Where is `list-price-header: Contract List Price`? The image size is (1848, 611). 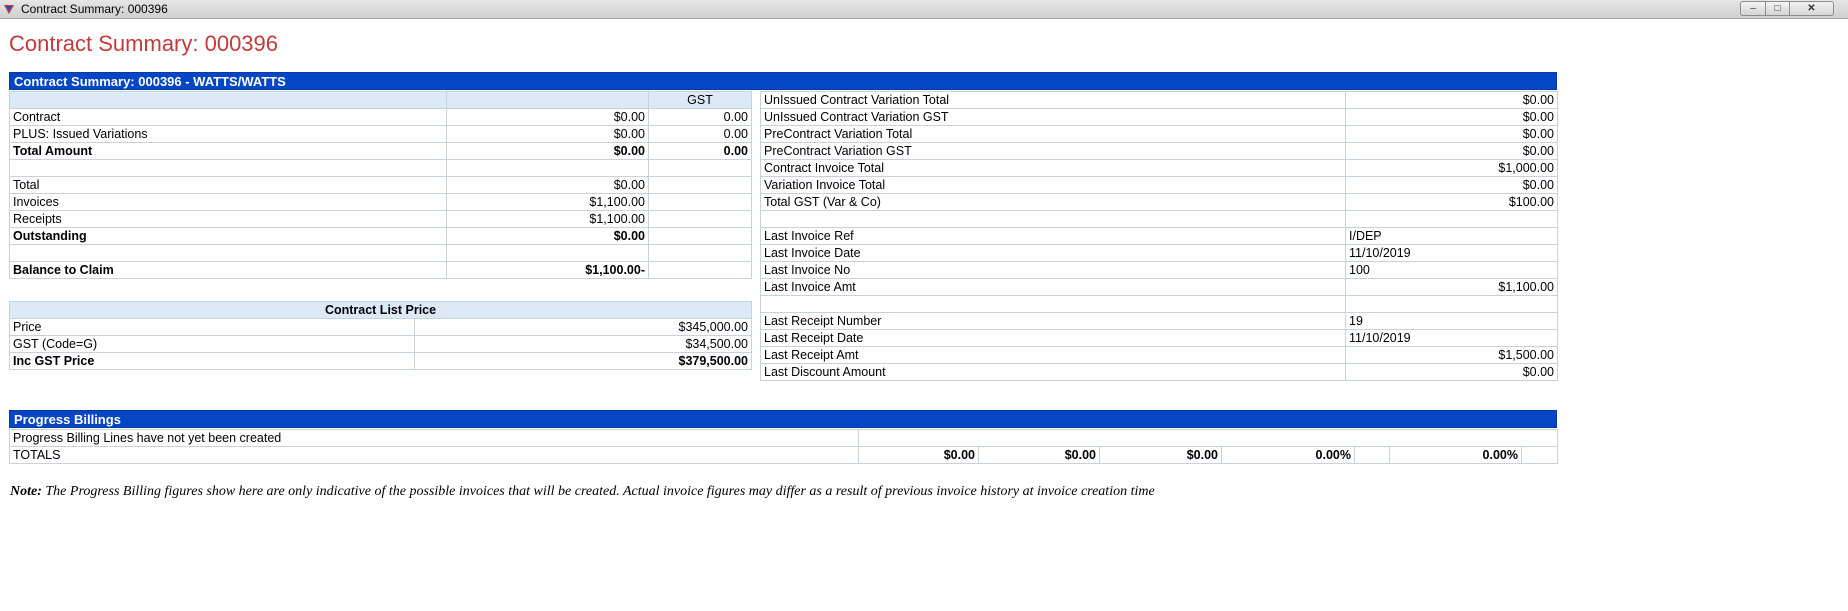 list-price-header: Contract List Price is located at coordinates (380, 310).